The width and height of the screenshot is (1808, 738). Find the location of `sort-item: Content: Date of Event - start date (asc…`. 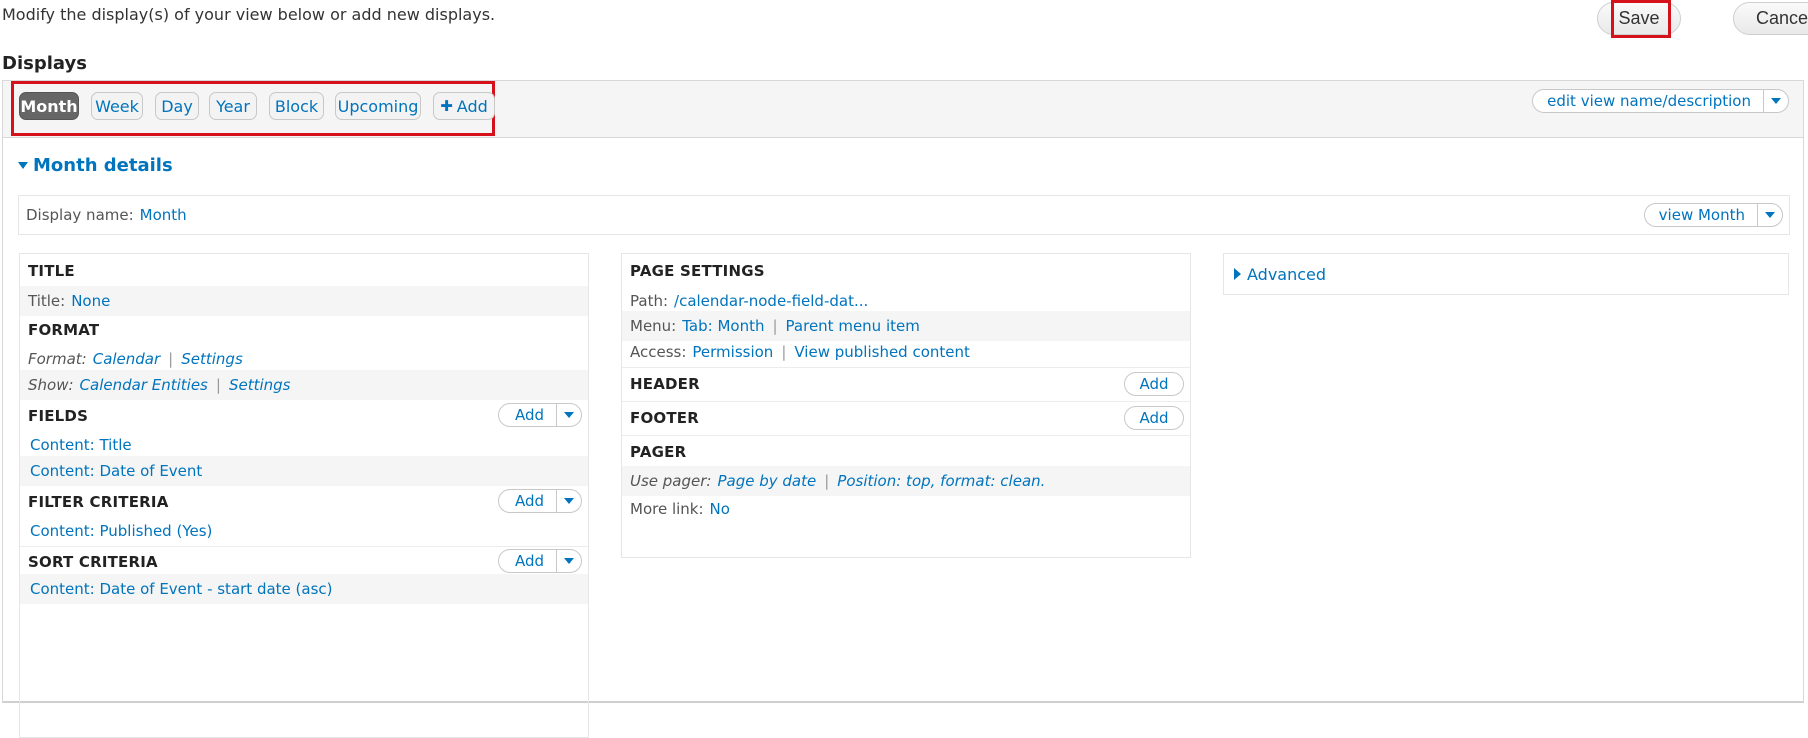

sort-item: Content: Date of Event - start date (asc… is located at coordinates (304, 589).